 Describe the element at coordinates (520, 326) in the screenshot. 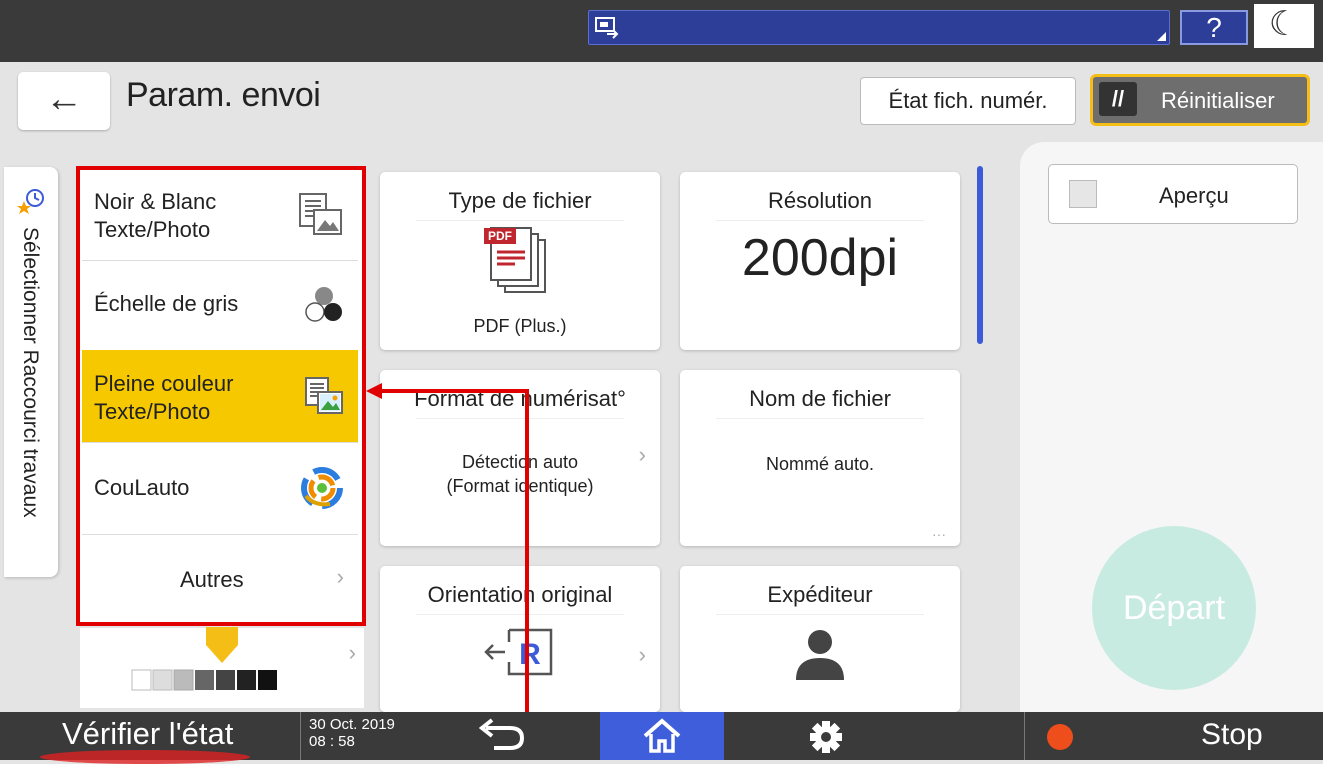

I see `card-value: PDF (Plus.)` at that location.